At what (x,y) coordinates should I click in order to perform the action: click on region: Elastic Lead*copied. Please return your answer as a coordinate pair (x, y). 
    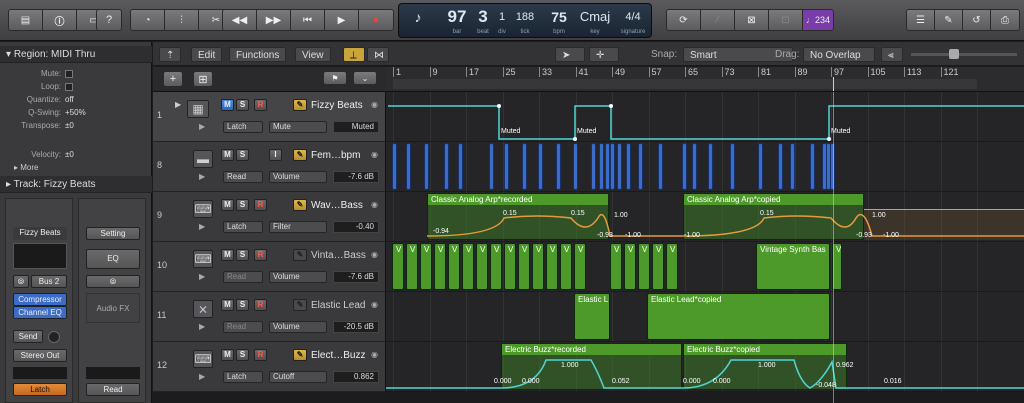
    Looking at the image, I should click on (738, 316).